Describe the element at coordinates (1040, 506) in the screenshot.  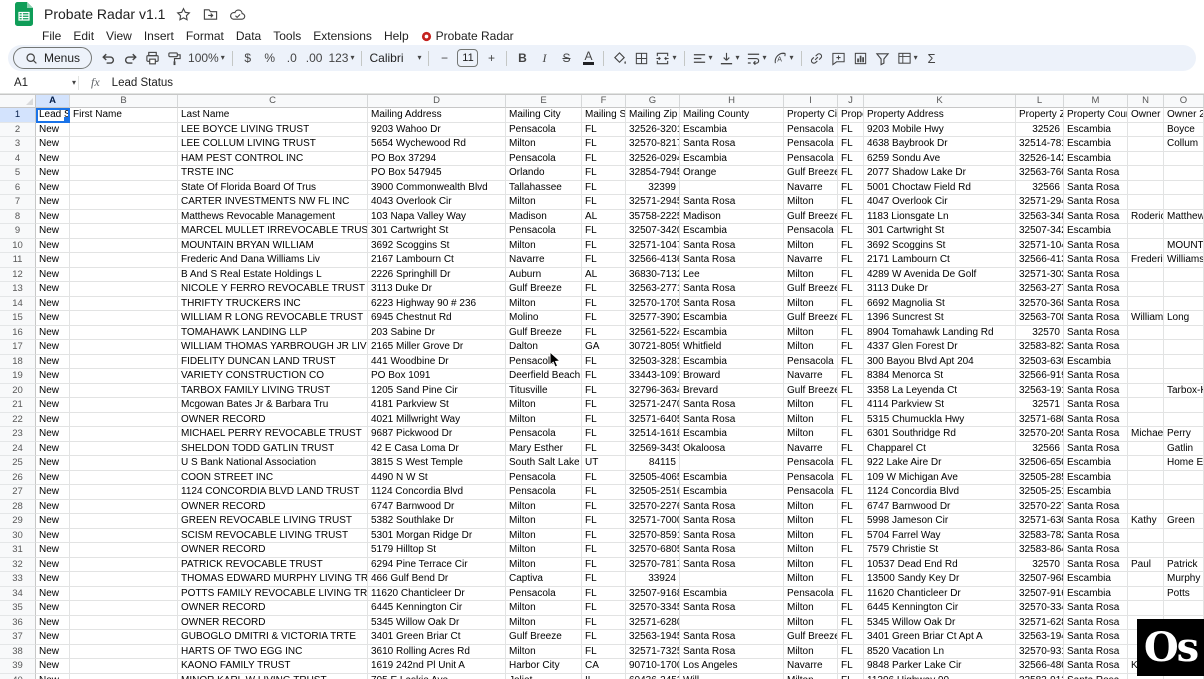
I see `cell-L28: 32570-2276` at that location.